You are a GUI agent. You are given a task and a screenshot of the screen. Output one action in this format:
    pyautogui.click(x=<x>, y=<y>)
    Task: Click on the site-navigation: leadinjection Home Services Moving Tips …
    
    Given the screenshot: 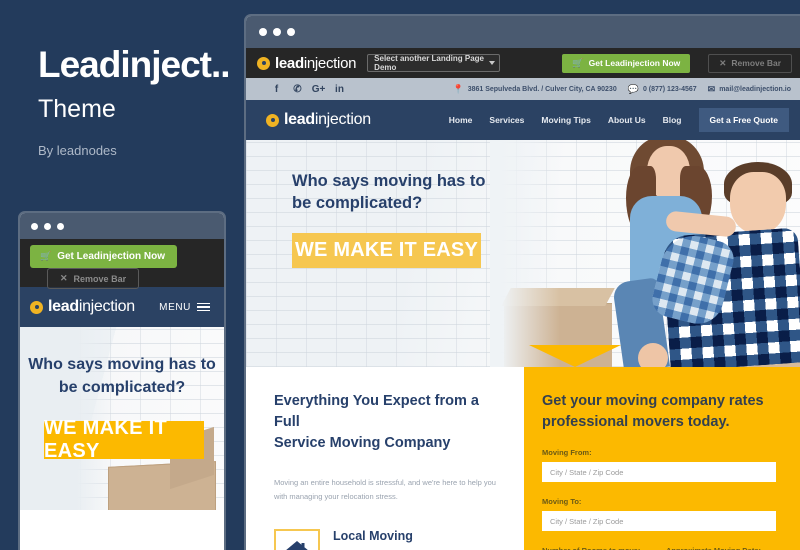 What is the action you would take?
    pyautogui.click(x=523, y=120)
    